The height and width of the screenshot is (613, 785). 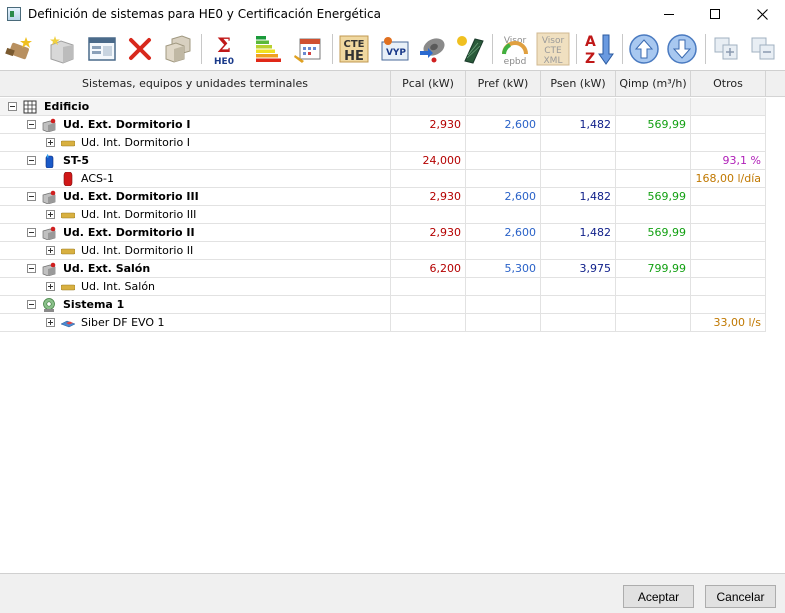 I want to click on maximize-button, so click(x=715, y=14).